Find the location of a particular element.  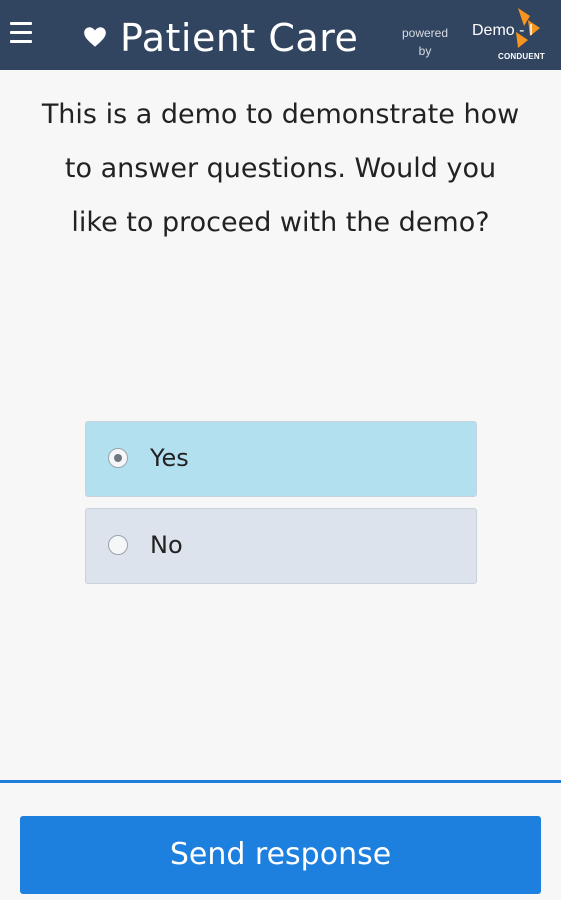

radio-no is located at coordinates (118, 545).